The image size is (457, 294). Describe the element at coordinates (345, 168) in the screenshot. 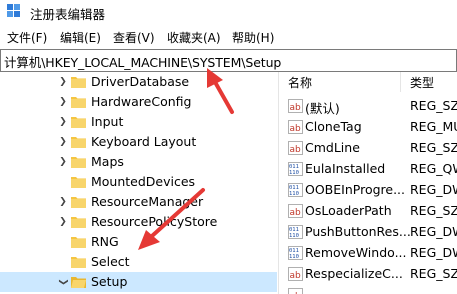

I see `value-name: EulaInstalled` at that location.